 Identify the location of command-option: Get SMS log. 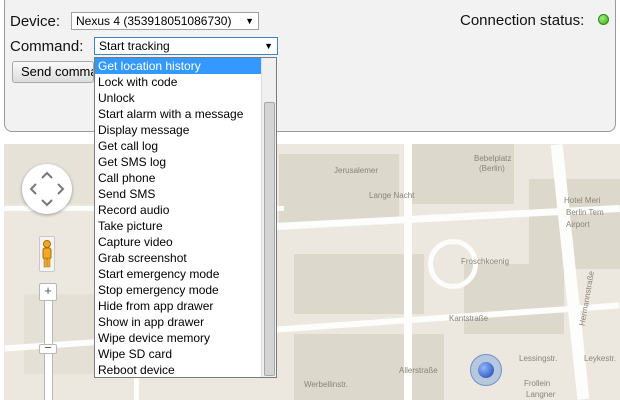
(179, 162).